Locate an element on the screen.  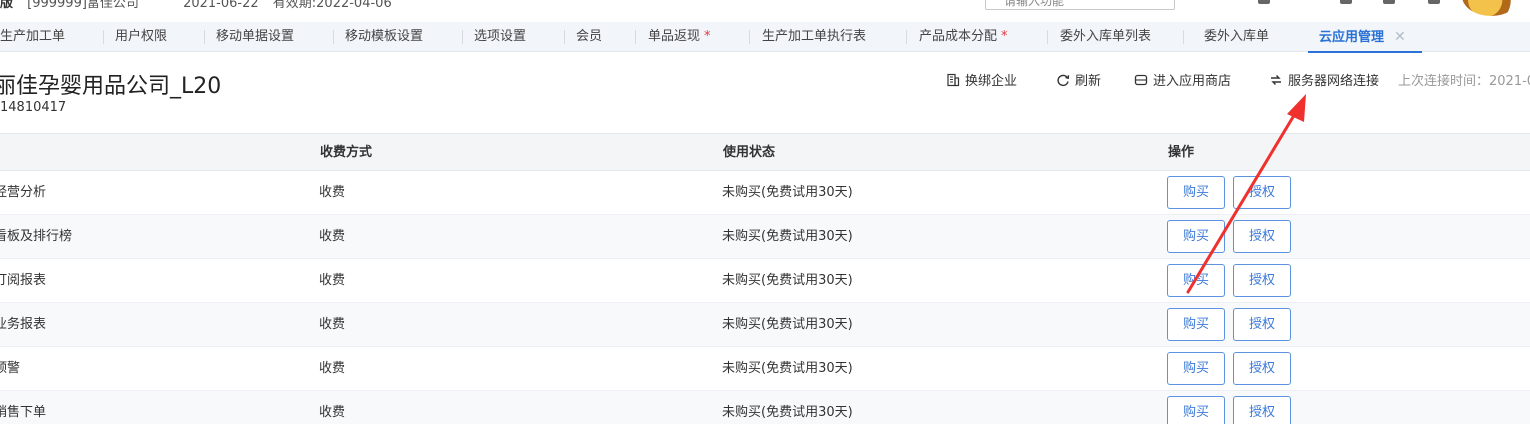
table-row: 业务报表 收费 未购买(免费试用30天) 购买 授权 is located at coordinates (765, 325).